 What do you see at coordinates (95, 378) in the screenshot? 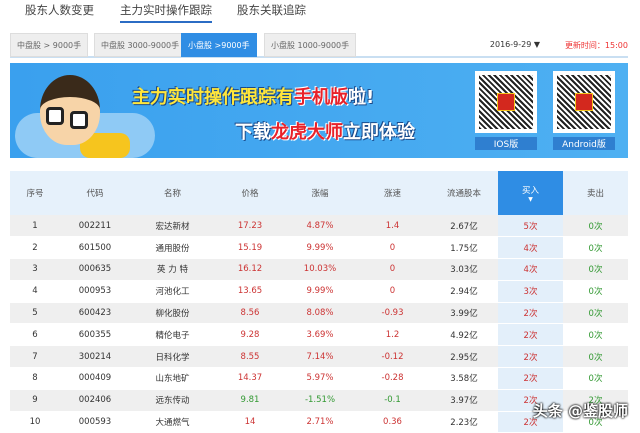
I see `cell-code: 000409` at bounding box center [95, 378].